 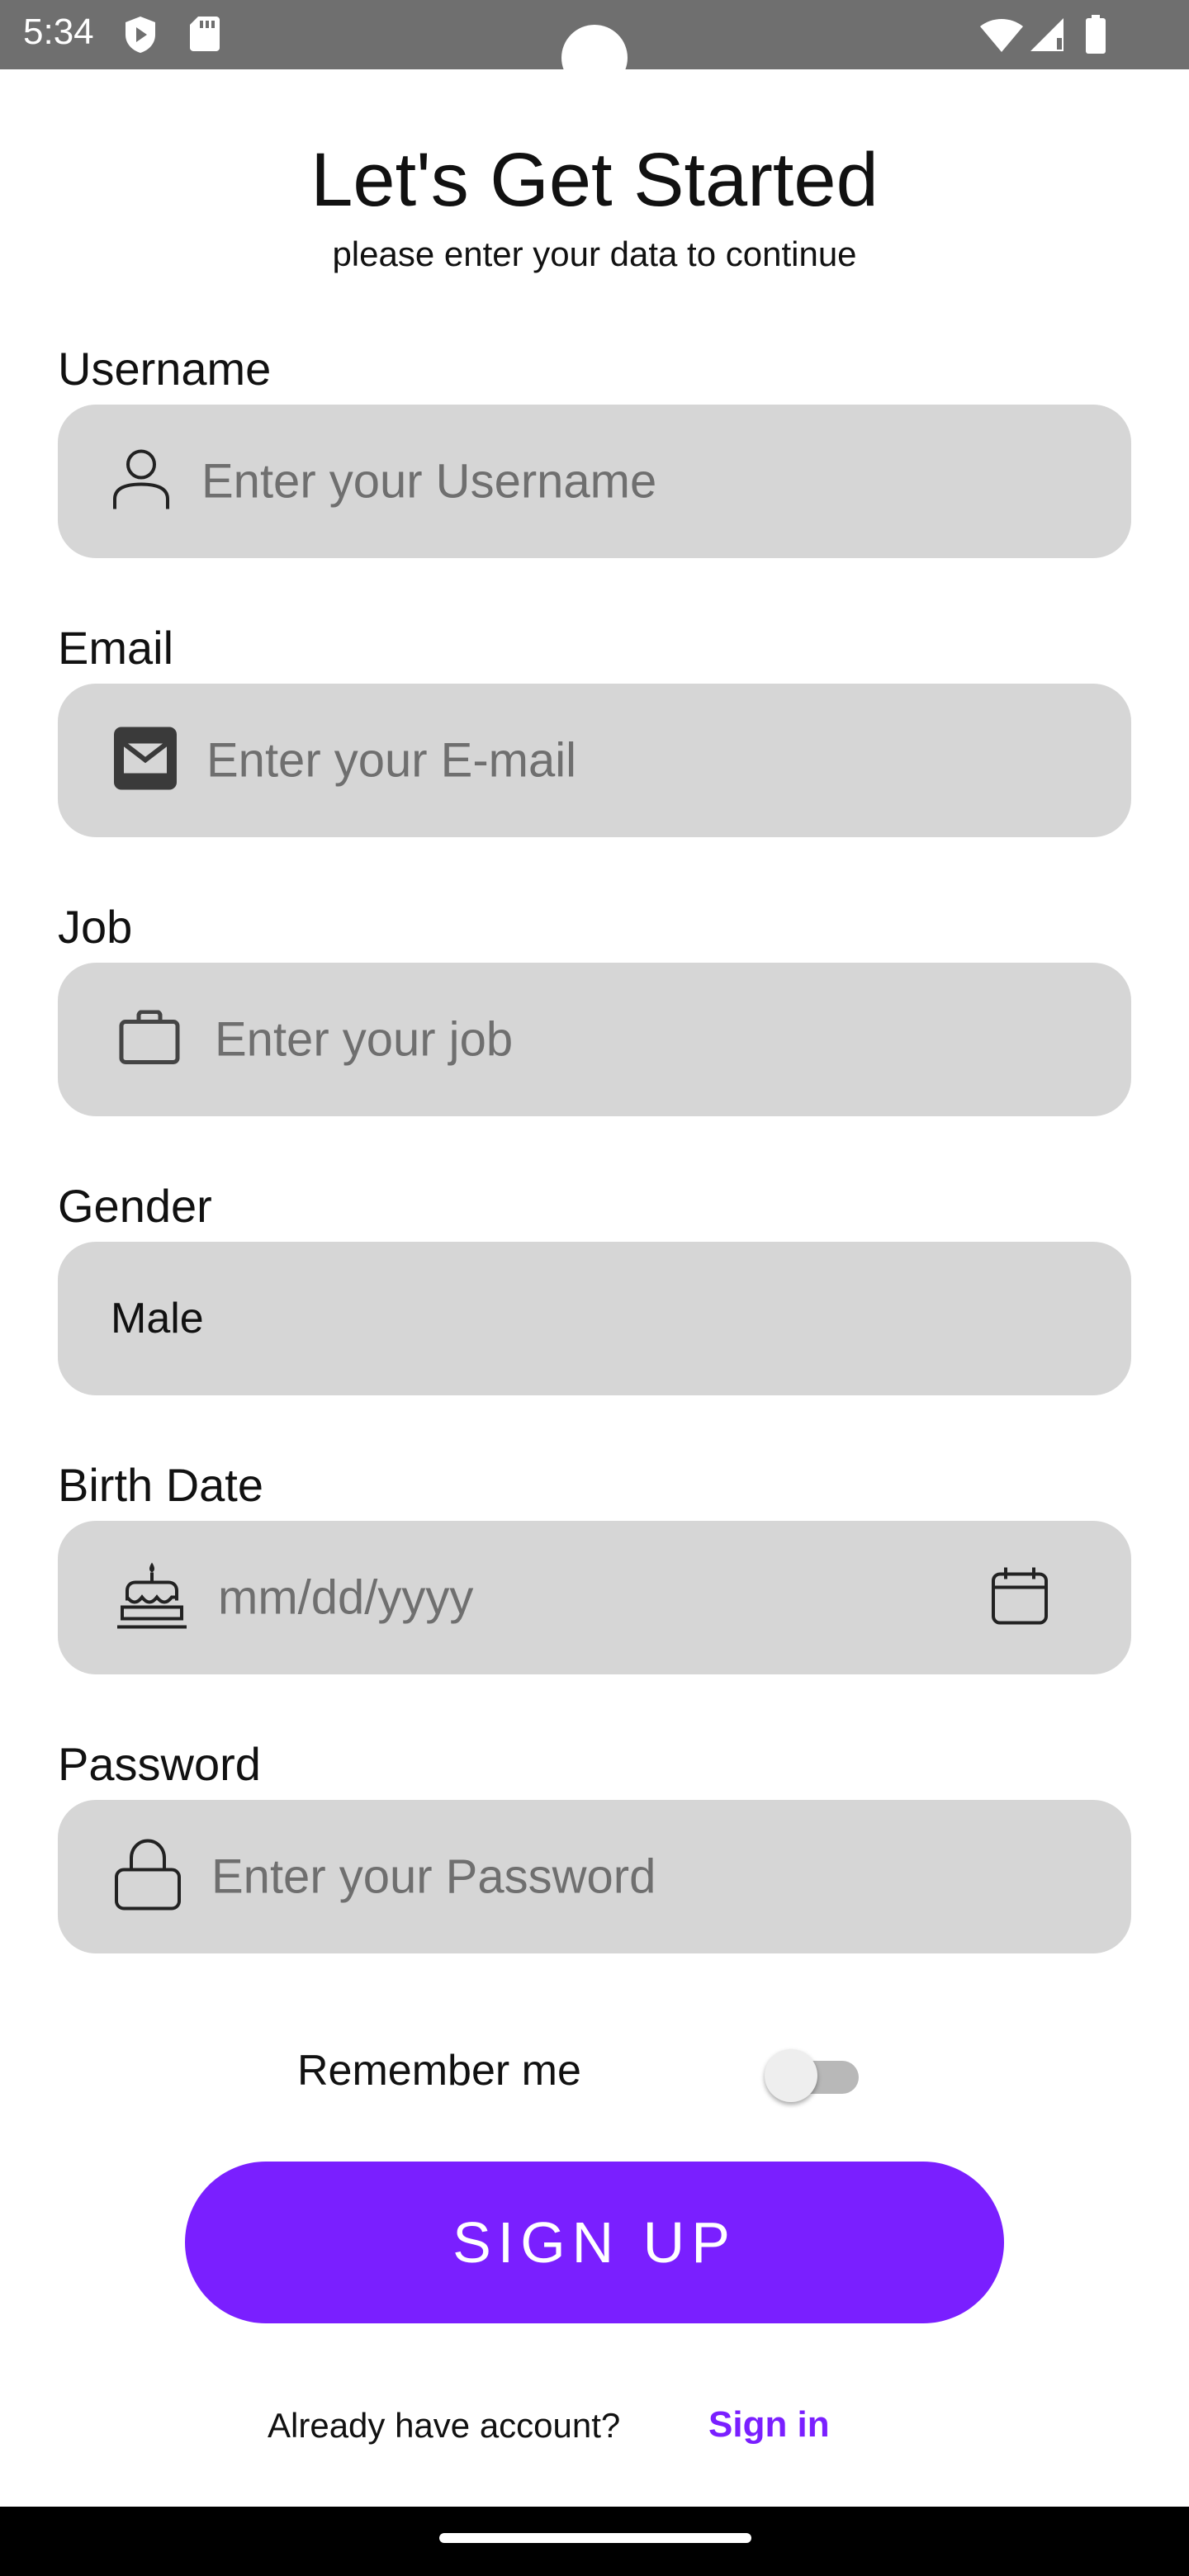 I want to click on email-field: Enter your E-mail, so click(x=594, y=760).